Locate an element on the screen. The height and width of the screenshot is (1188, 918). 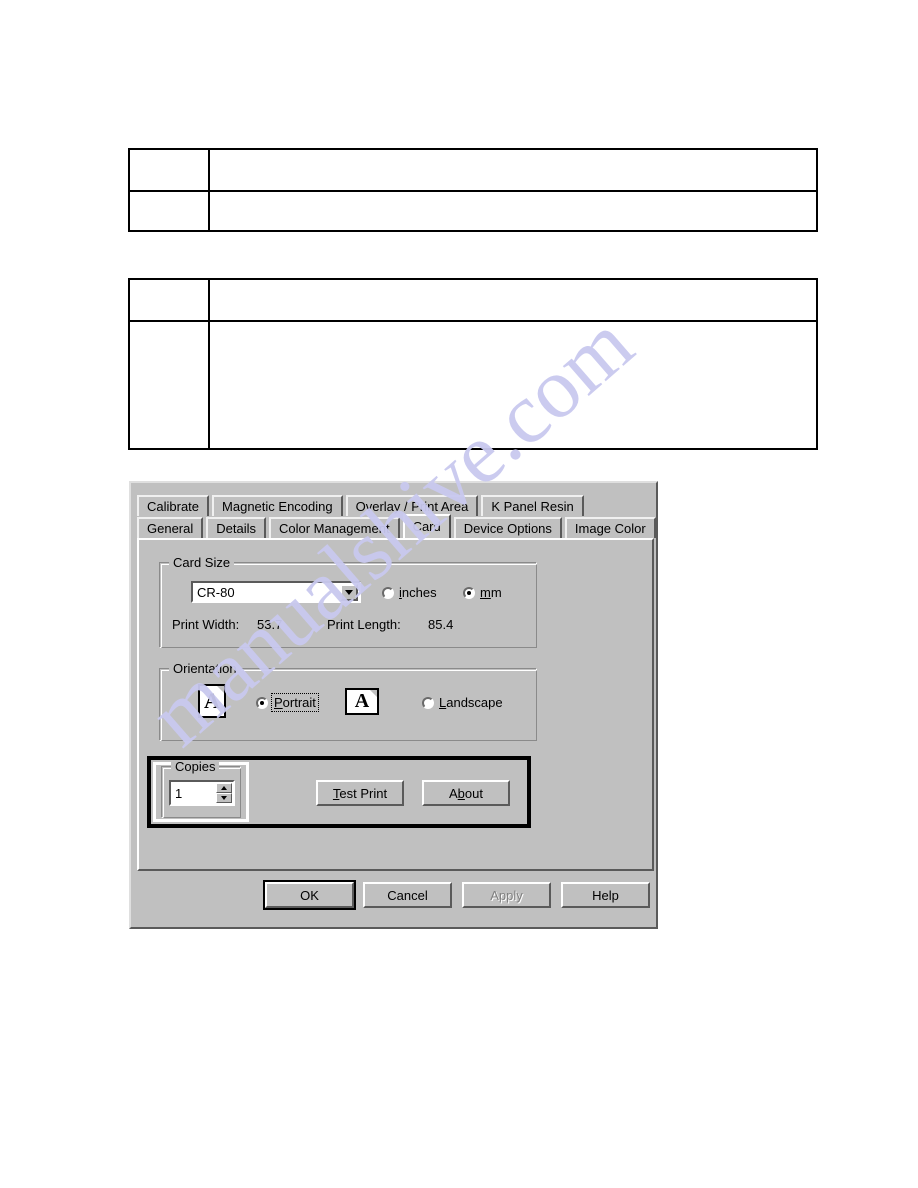
group-card-size-title: Card Size is located at coordinates (202, 562).